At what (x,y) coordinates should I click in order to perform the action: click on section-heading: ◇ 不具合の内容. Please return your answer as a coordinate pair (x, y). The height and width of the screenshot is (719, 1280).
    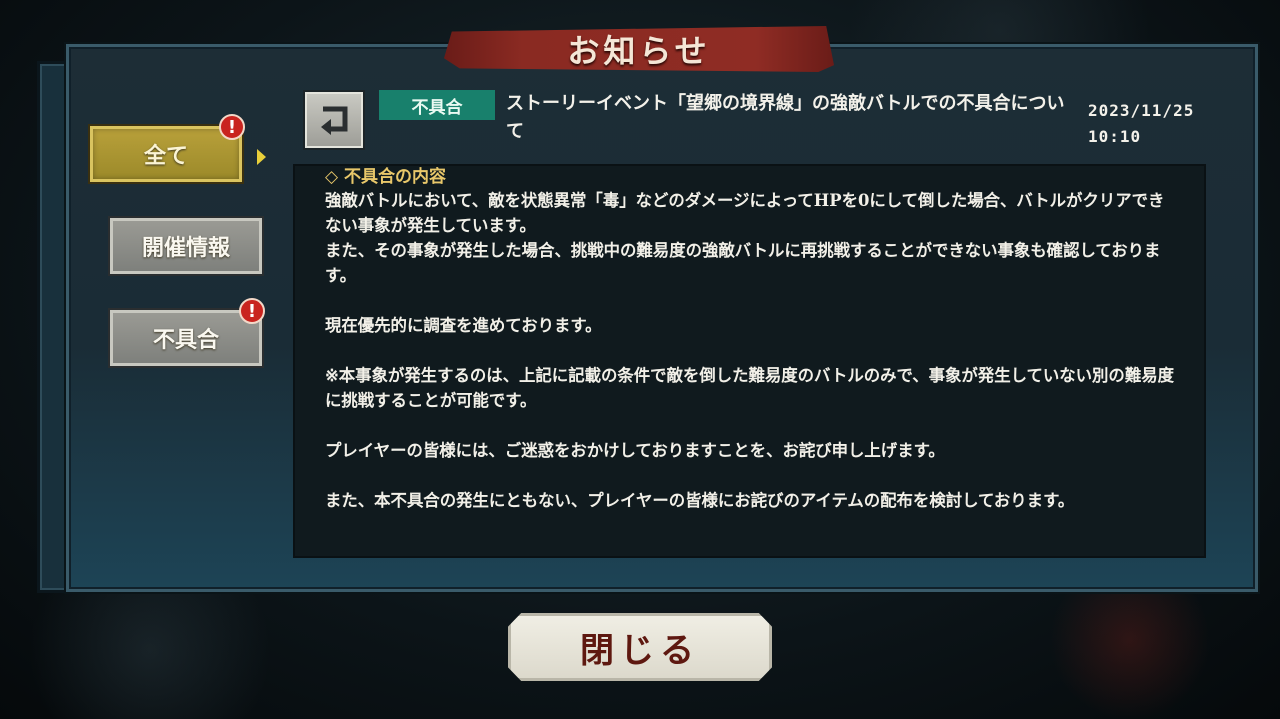
    Looking at the image, I should click on (385, 177).